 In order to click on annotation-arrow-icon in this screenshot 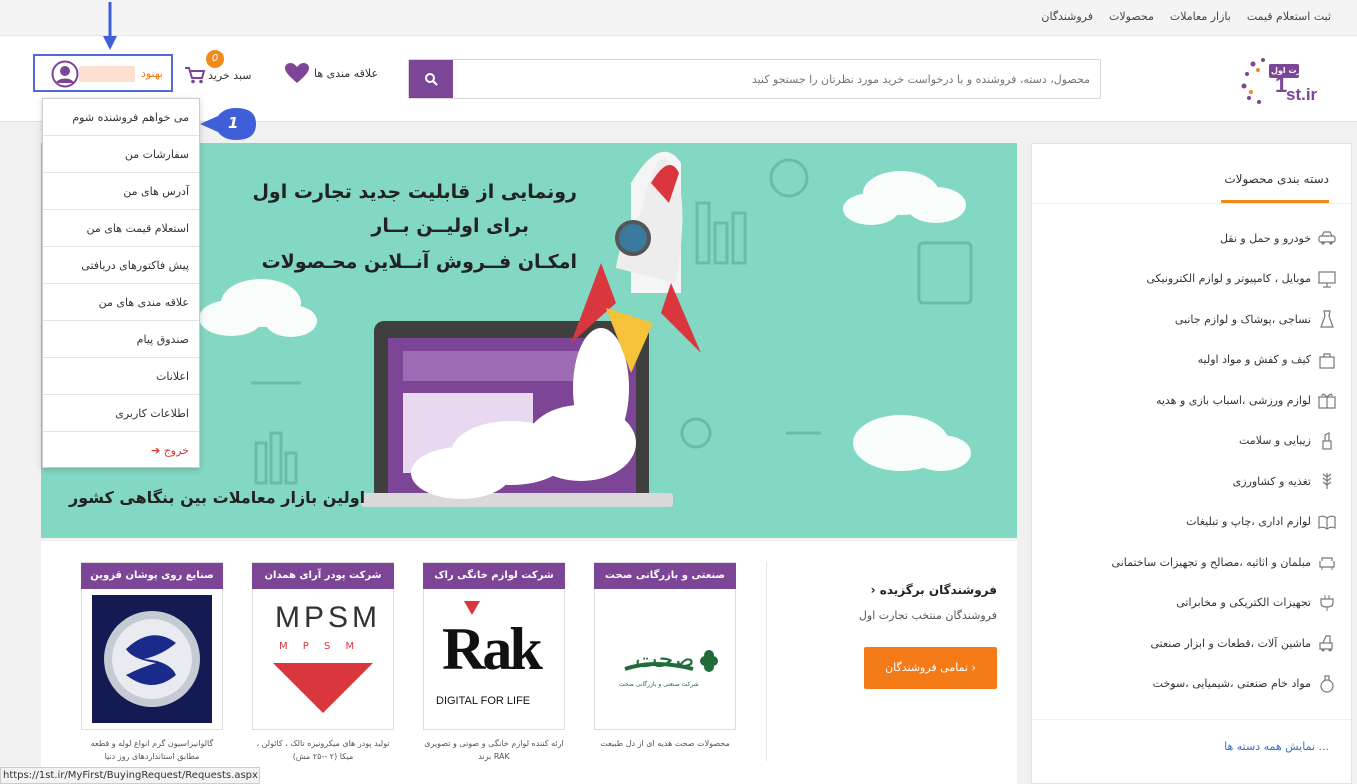, I will do `click(110, 26)`.